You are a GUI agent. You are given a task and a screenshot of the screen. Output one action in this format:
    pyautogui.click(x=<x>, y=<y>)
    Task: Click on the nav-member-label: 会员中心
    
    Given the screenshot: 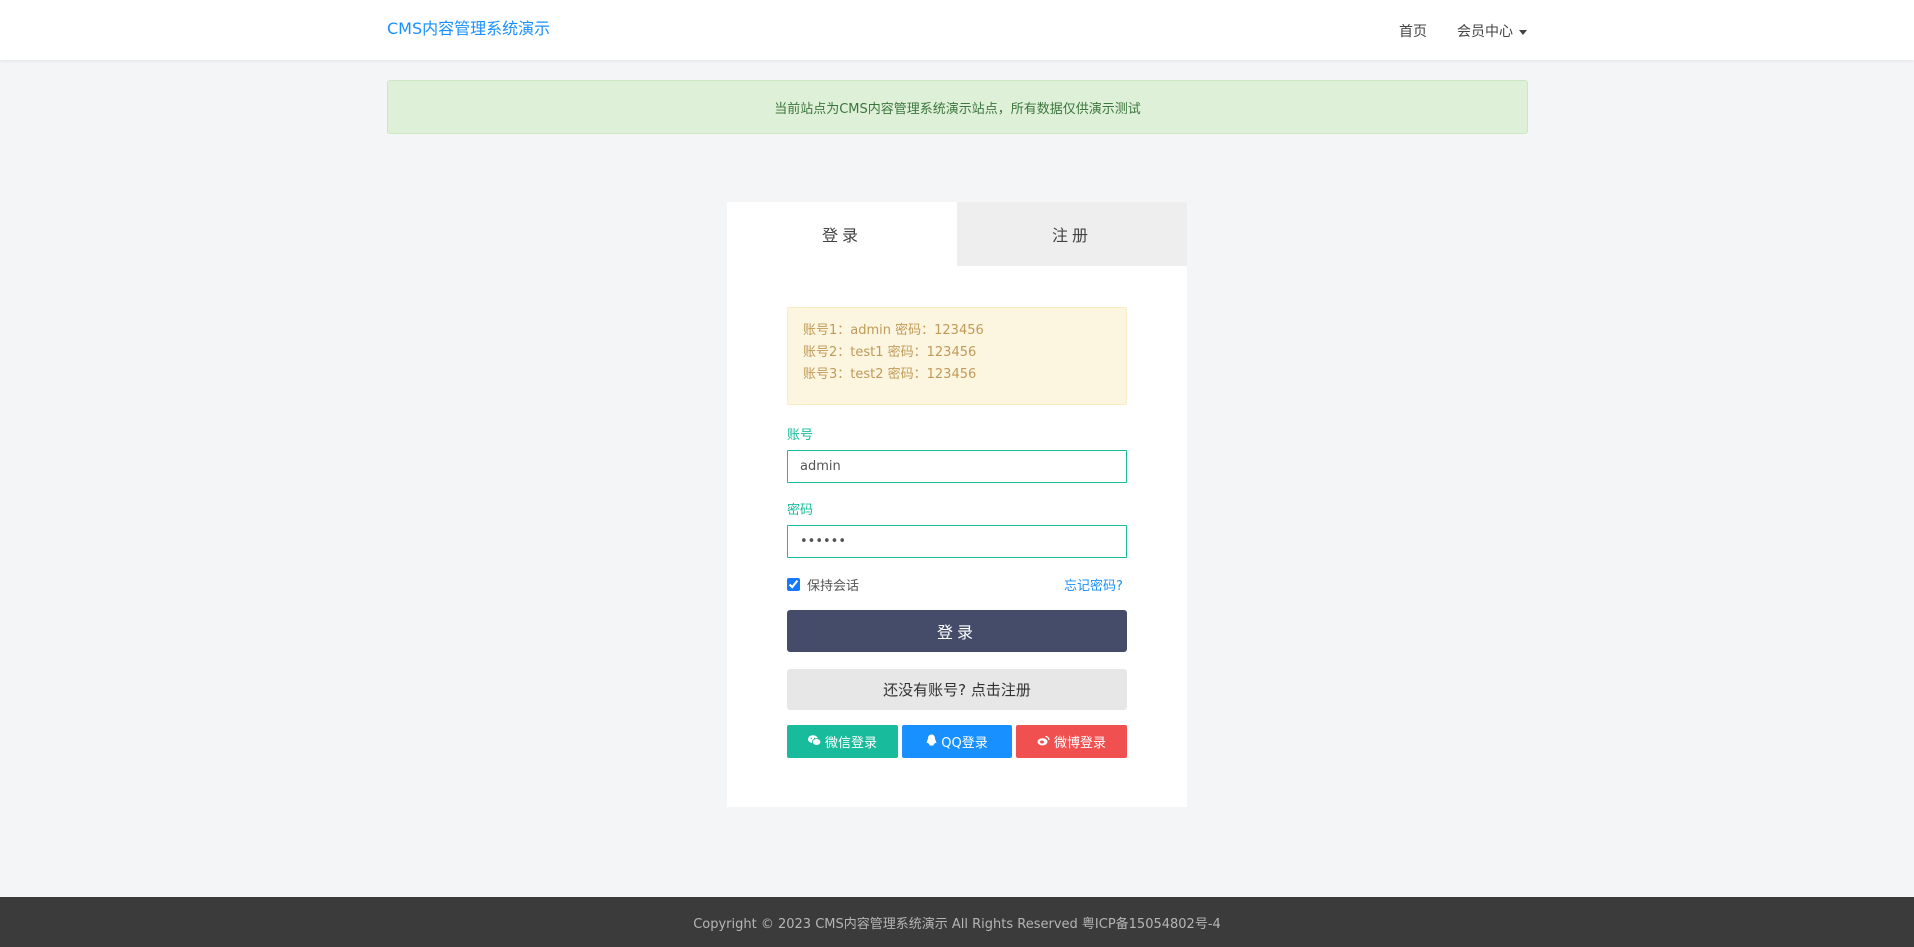 What is the action you would take?
    pyautogui.click(x=1485, y=32)
    